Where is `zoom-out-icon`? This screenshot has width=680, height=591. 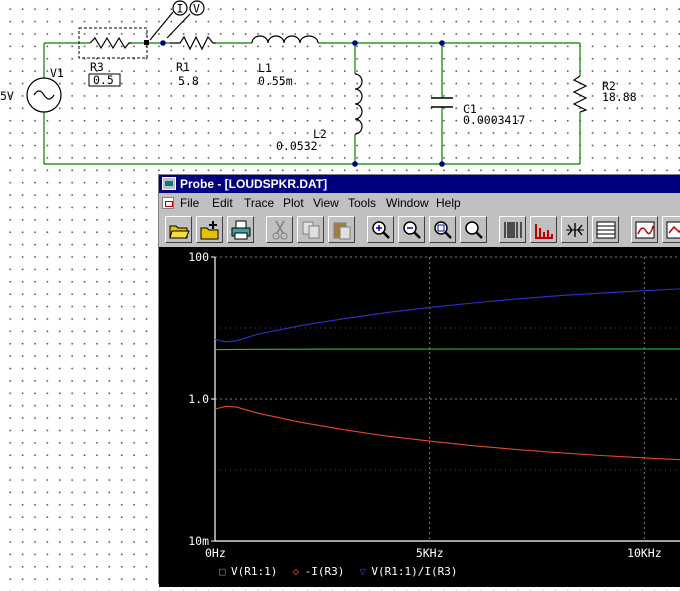
zoom-out-icon is located at coordinates (412, 230).